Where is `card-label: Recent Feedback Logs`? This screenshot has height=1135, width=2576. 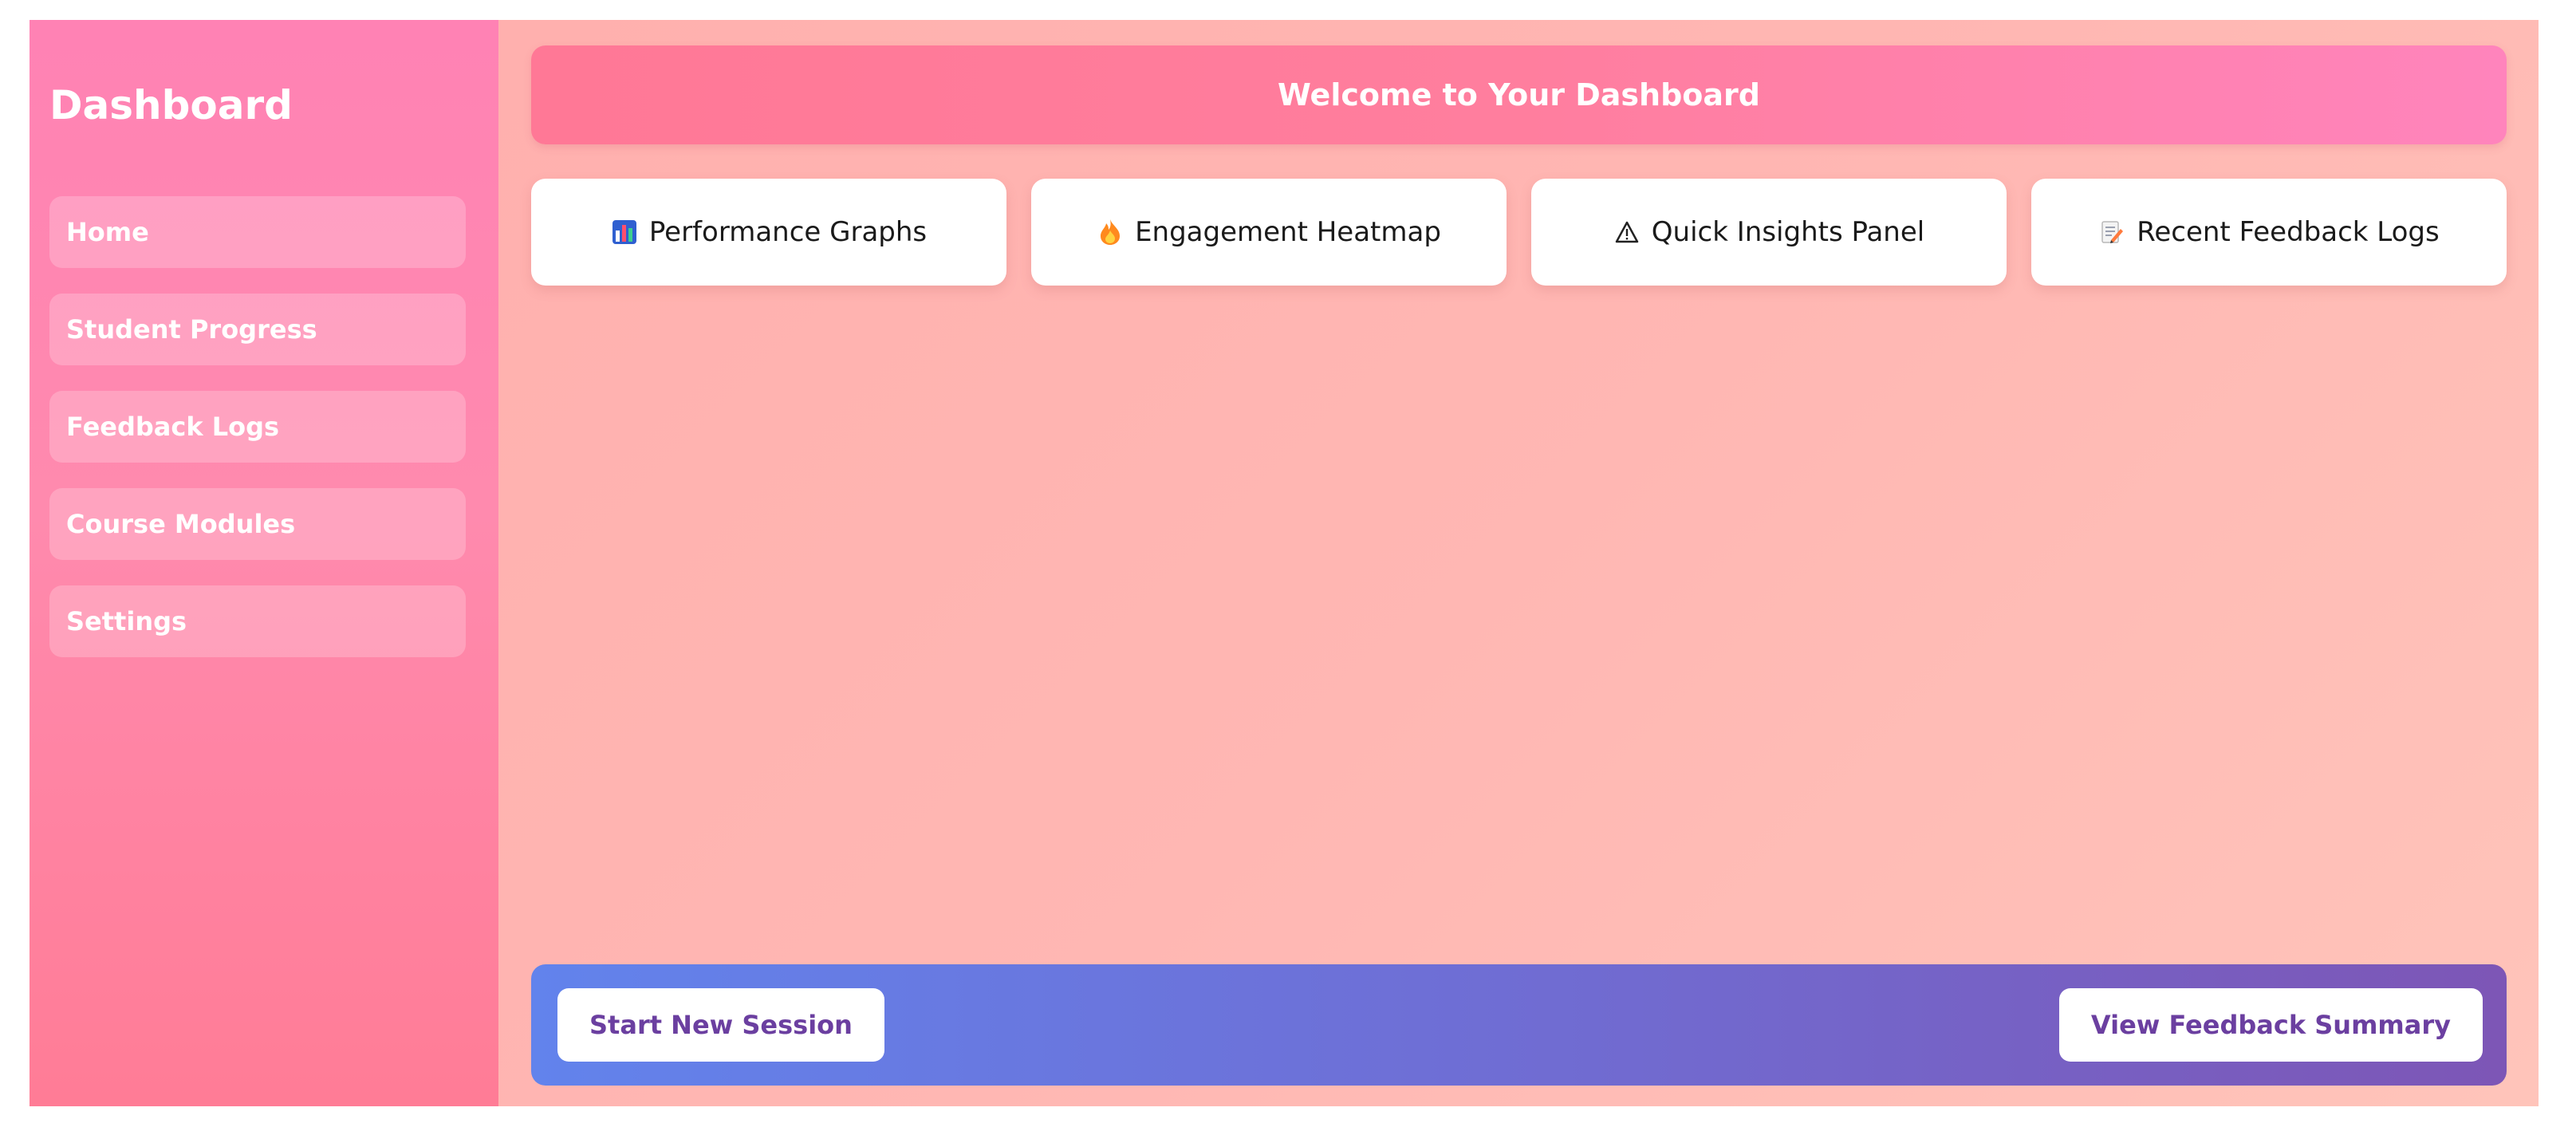 card-label: Recent Feedback Logs is located at coordinates (2288, 232).